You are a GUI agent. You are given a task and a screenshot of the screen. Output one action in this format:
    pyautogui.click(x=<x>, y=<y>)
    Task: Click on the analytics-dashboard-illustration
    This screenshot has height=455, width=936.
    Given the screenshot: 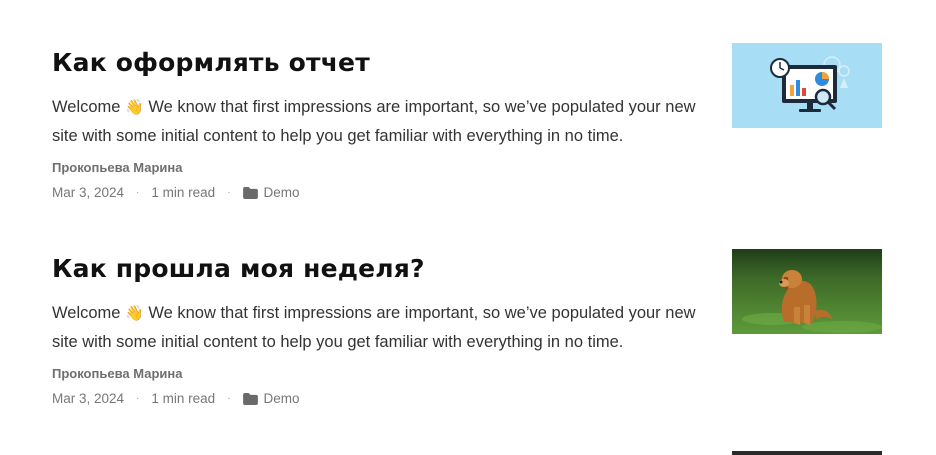 What is the action you would take?
    pyautogui.click(x=807, y=85)
    